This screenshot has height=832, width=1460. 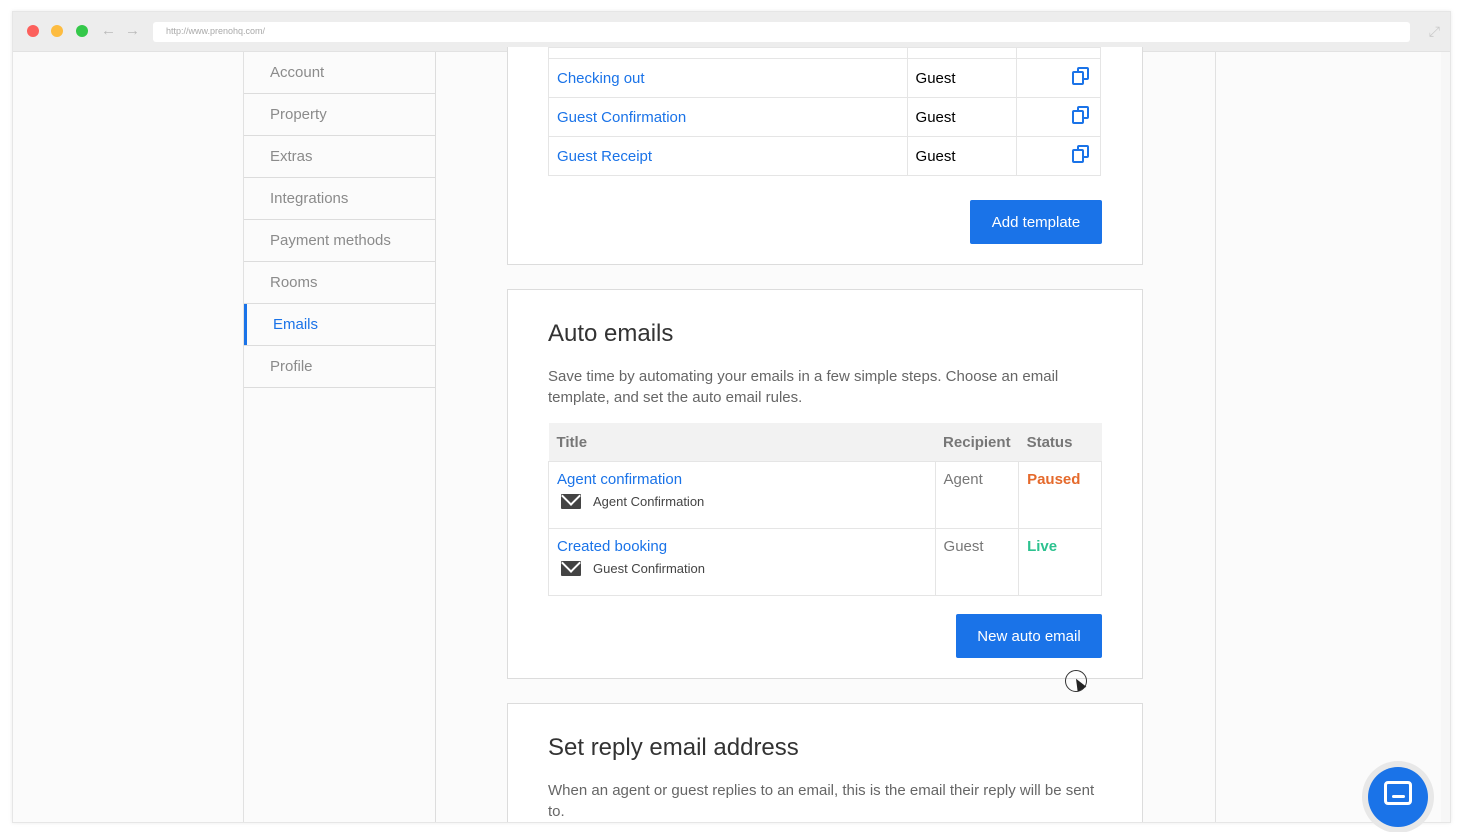 What do you see at coordinates (339, 73) in the screenshot?
I see `sidebar-item-account: Account` at bounding box center [339, 73].